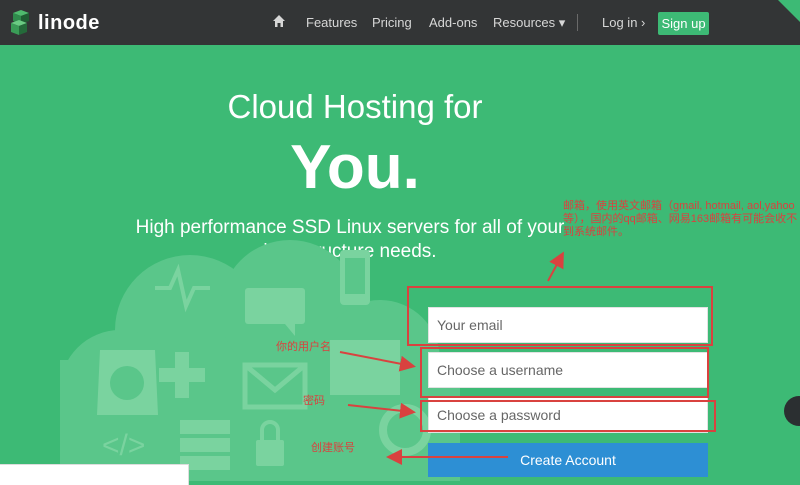 This screenshot has height=485, width=800. I want to click on password-arrow, so click(381, 410).